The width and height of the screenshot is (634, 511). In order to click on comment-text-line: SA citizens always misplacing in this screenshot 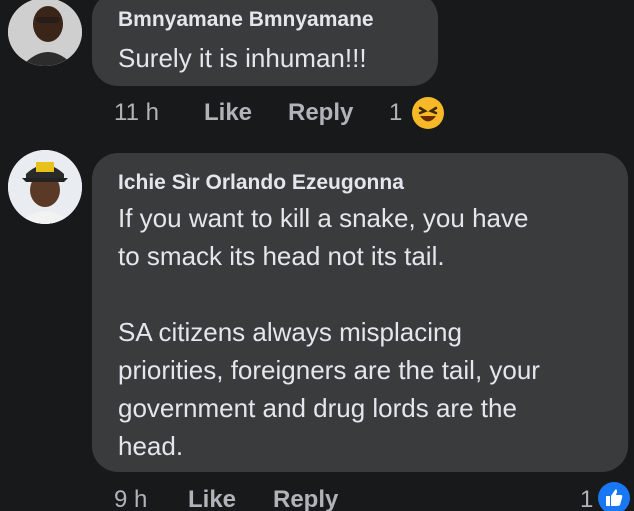, I will do `click(290, 332)`.